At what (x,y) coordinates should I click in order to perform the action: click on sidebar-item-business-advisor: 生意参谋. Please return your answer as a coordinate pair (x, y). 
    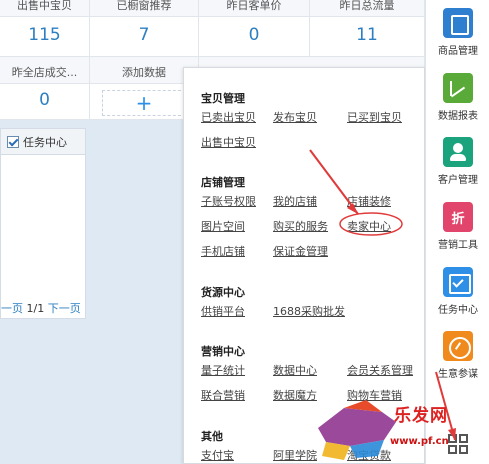
    Looking at the image, I should click on (457, 355).